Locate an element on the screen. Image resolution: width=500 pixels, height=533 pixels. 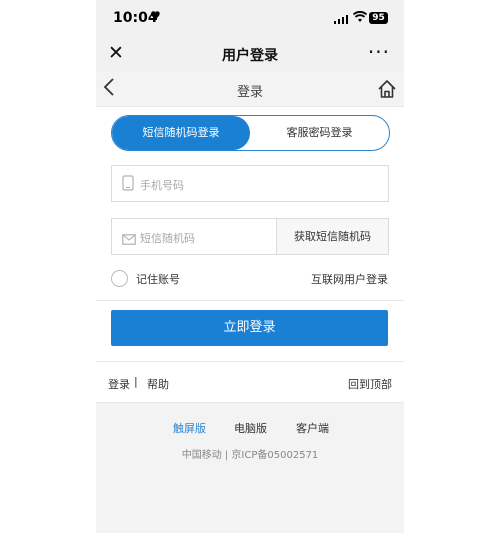
battery-icon: 95 is located at coordinates (378, 18).